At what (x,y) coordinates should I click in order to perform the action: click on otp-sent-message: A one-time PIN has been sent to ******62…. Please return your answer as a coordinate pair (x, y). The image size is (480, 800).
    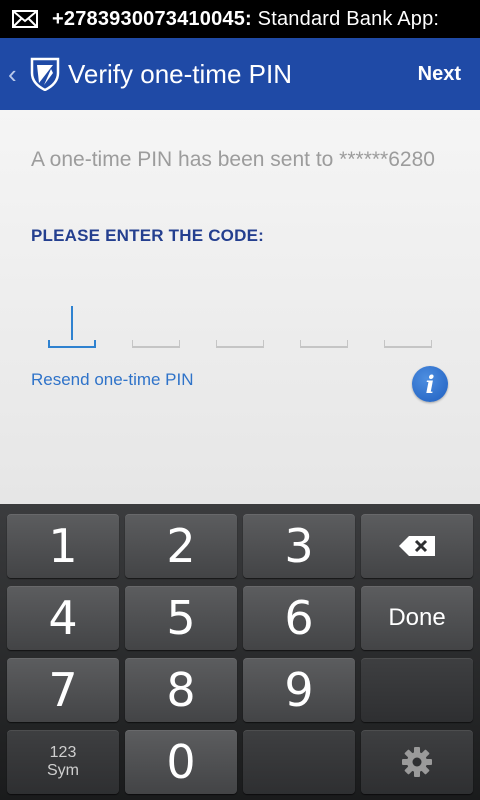
    Looking at the image, I should click on (233, 159).